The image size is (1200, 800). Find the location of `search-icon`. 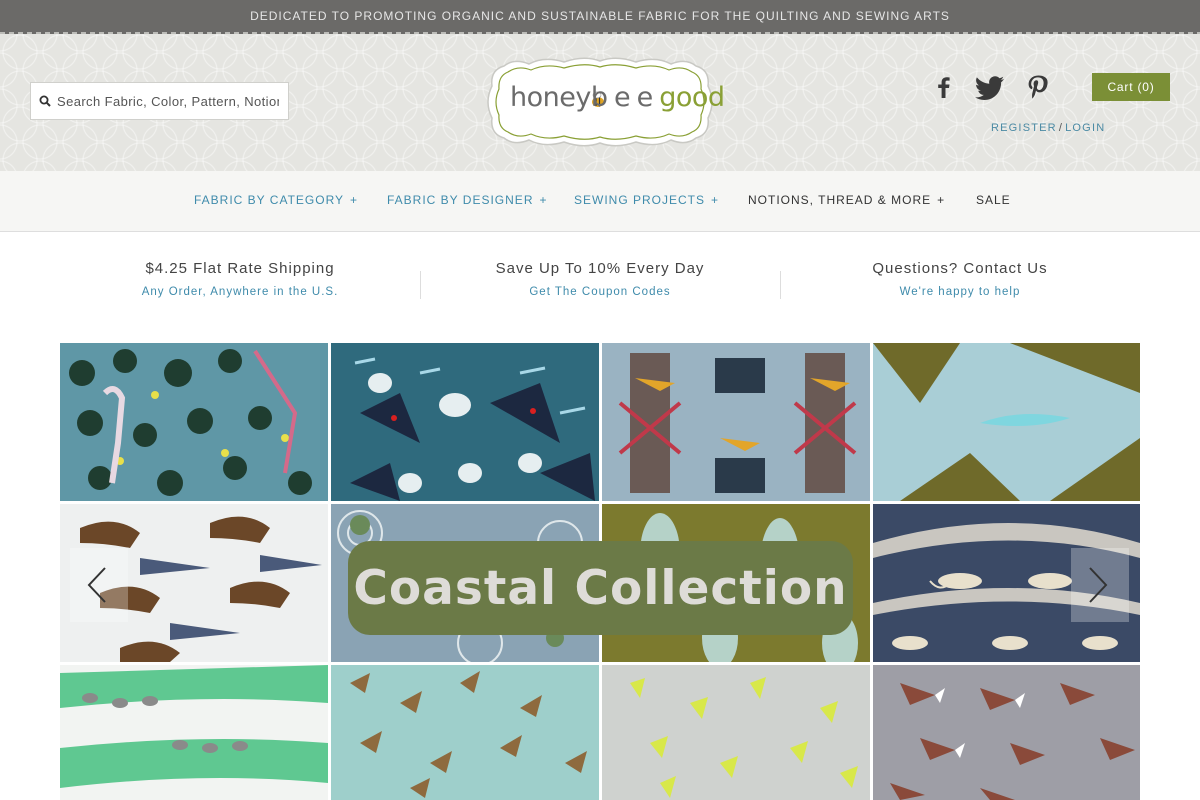

search-icon is located at coordinates (45, 101).